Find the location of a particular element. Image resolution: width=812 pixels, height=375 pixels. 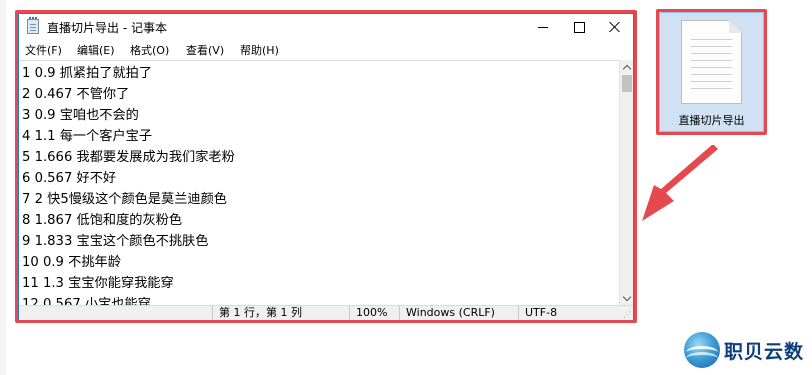

text-line: 2 0.467 不管你了 is located at coordinates (76, 94).